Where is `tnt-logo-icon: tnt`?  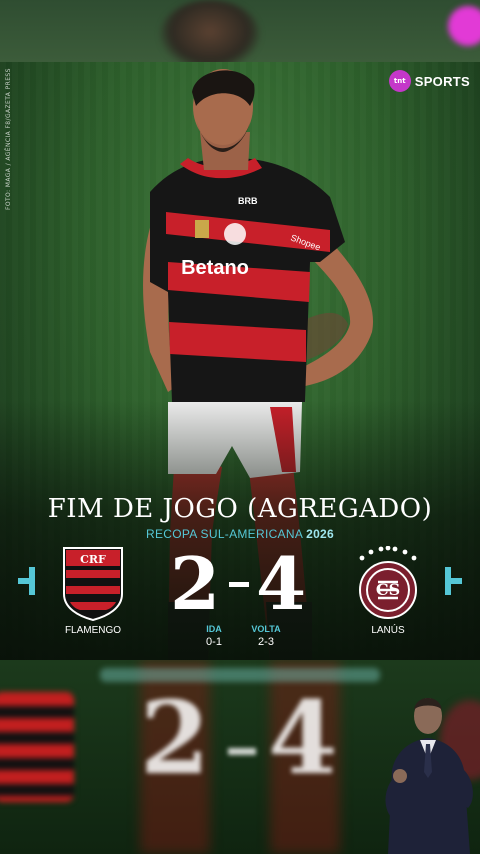
tnt-logo-icon: tnt is located at coordinates (399, 81).